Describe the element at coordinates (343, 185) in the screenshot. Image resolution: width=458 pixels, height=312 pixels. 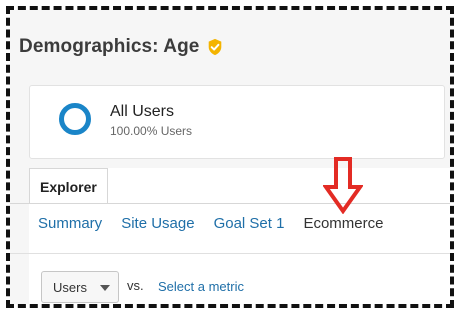
I see `down-arrow-icon` at that location.